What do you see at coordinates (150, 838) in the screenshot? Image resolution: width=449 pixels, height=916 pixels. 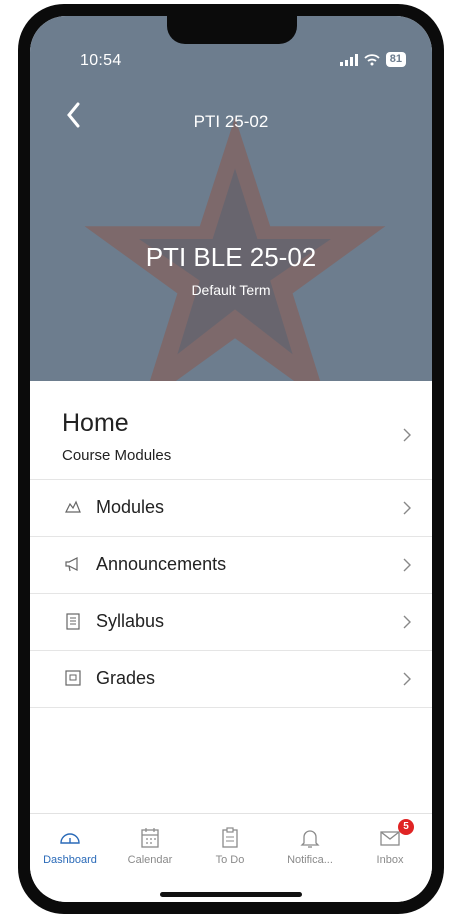 I see `calendar-icon` at bounding box center [150, 838].